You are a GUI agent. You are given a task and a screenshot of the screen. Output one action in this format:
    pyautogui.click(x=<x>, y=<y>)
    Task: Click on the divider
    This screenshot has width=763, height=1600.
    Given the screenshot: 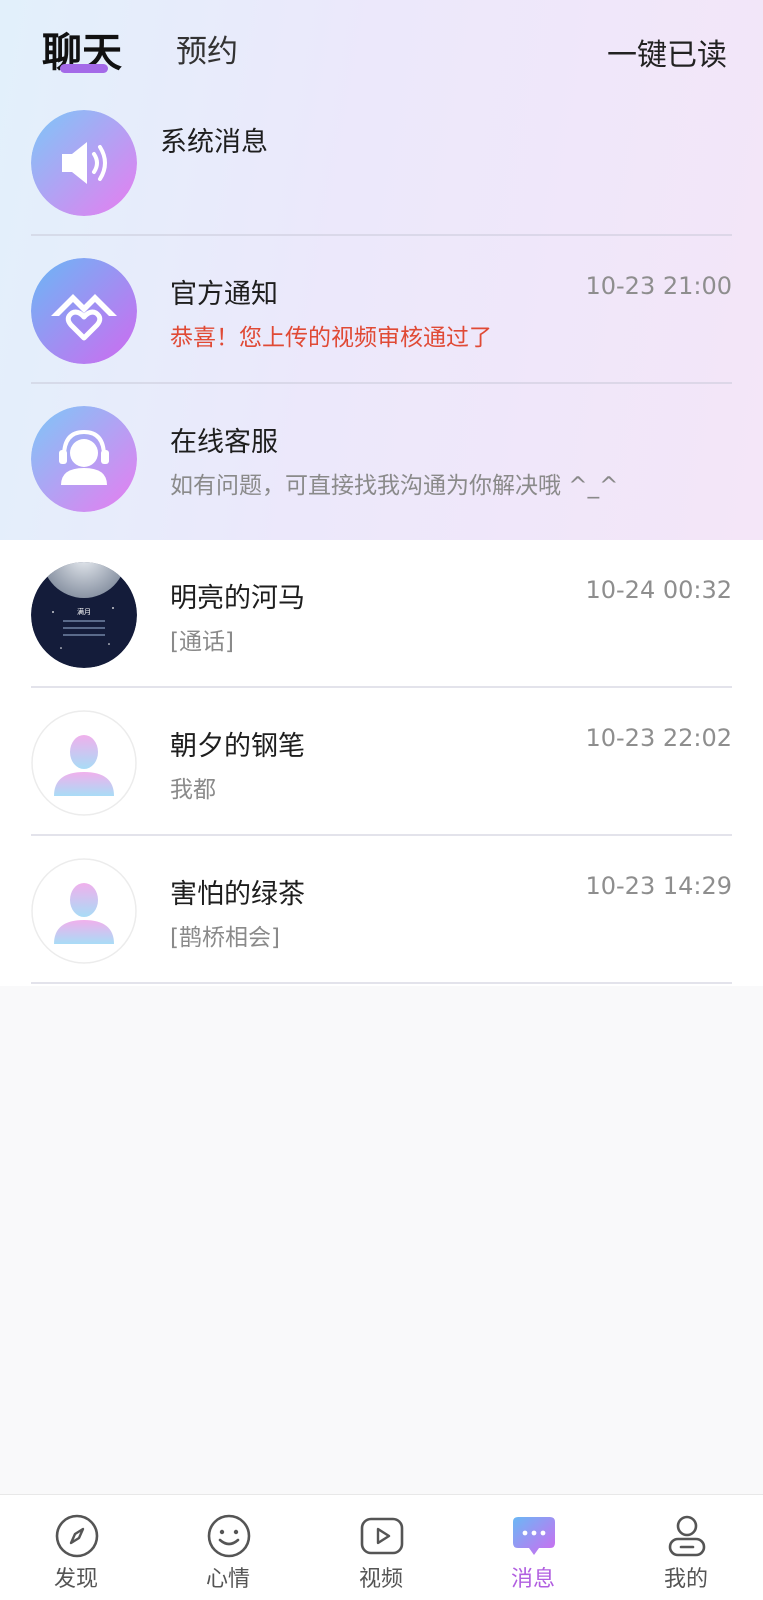 What is the action you would take?
    pyautogui.click(x=381, y=983)
    